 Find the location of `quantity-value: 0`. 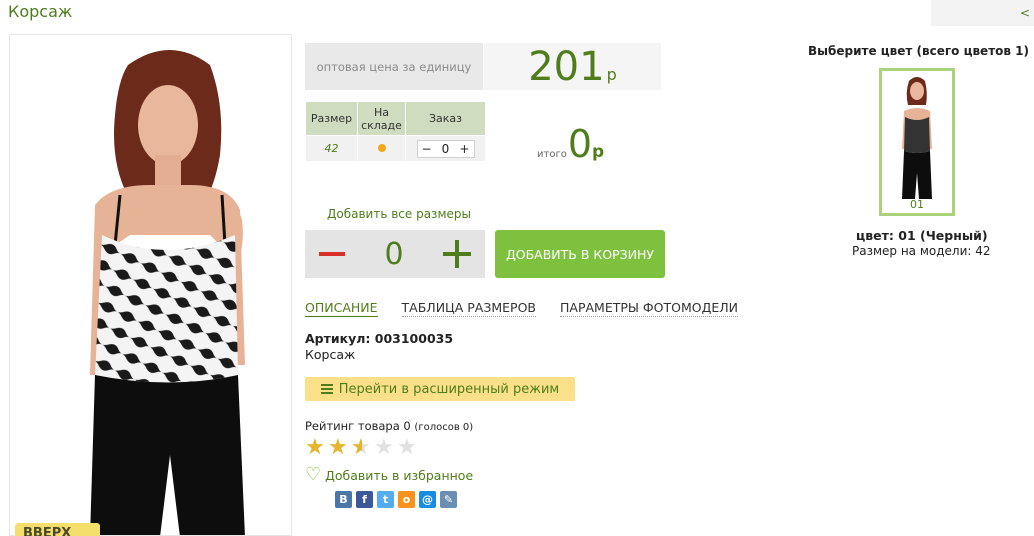

quantity-value: 0 is located at coordinates (393, 254).